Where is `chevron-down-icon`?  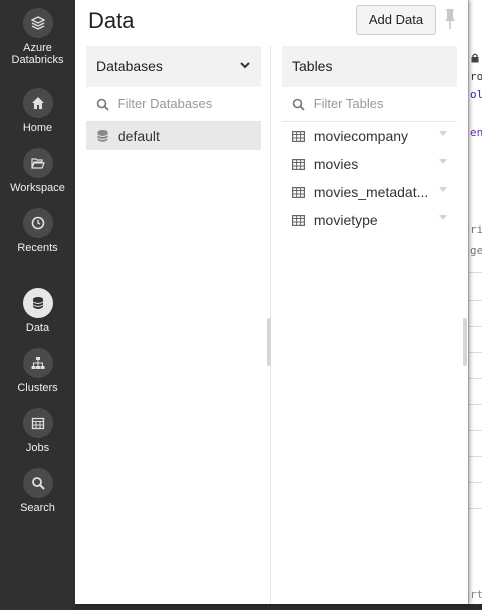 chevron-down-icon is located at coordinates (245, 65).